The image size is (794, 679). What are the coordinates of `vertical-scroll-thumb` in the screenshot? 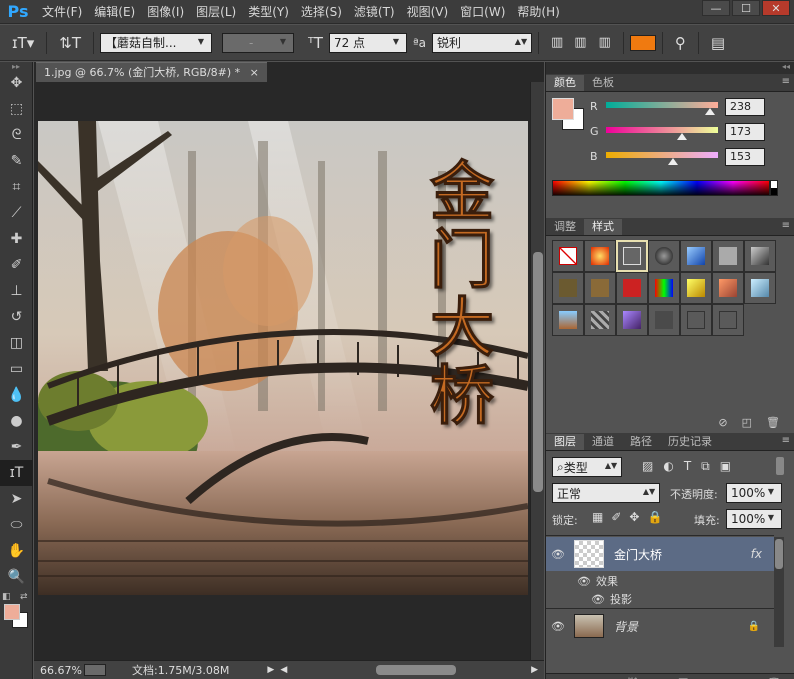 It's located at (538, 372).